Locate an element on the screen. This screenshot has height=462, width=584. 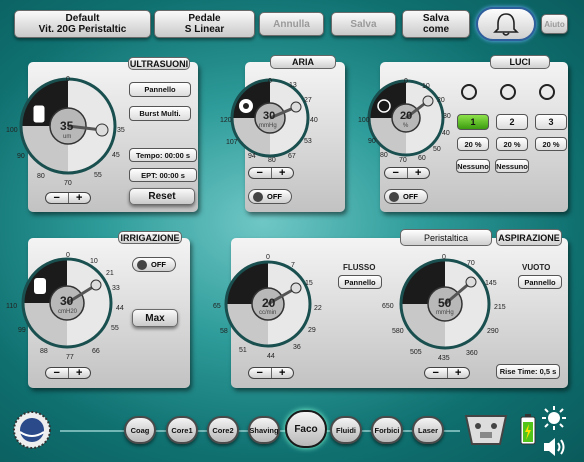
flow-stepper: − + is located at coordinates (271, 373).